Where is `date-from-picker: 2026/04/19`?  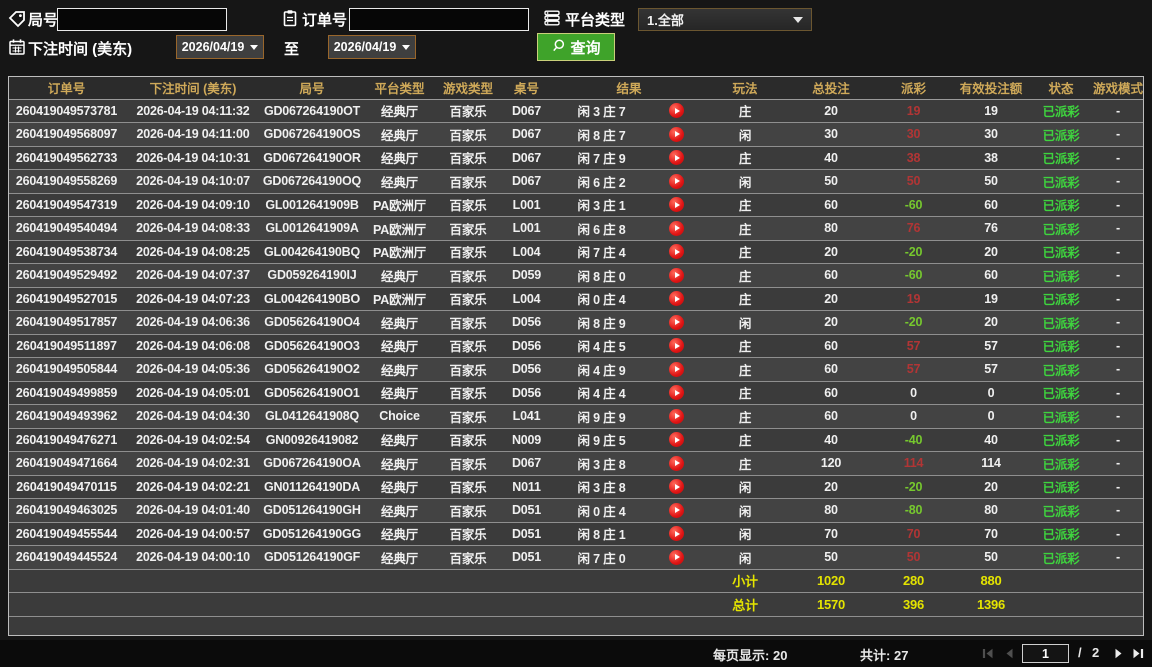
date-from-picker: 2026/04/19 is located at coordinates (220, 47).